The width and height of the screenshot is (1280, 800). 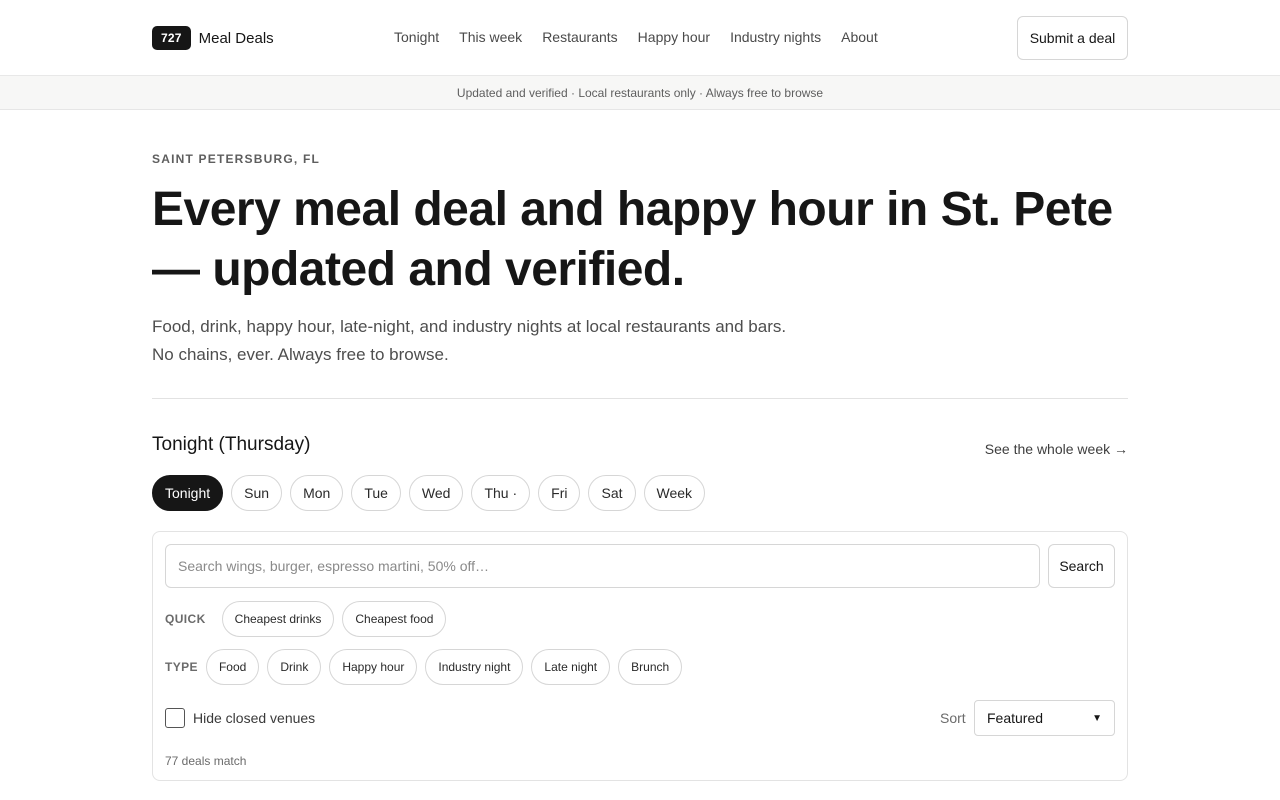 I want to click on chip-drink: Drink, so click(x=294, y=667).